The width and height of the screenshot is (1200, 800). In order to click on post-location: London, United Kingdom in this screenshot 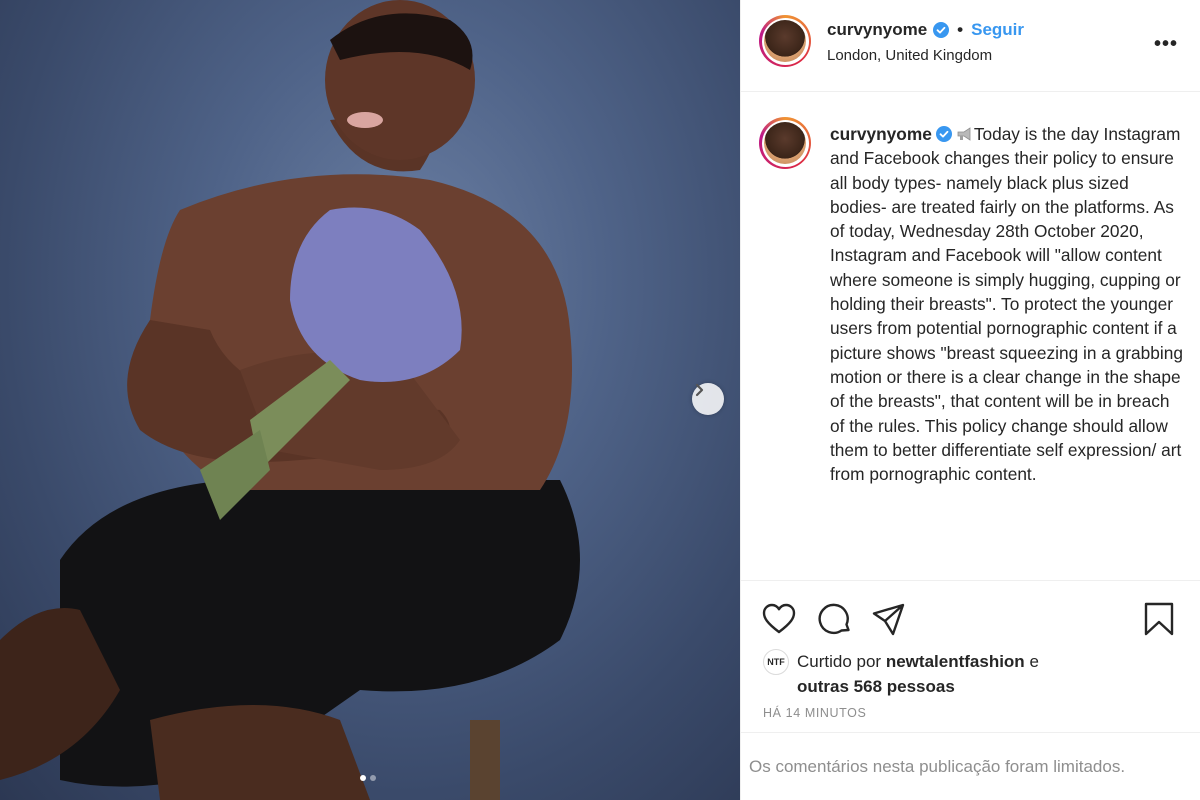, I will do `click(909, 55)`.